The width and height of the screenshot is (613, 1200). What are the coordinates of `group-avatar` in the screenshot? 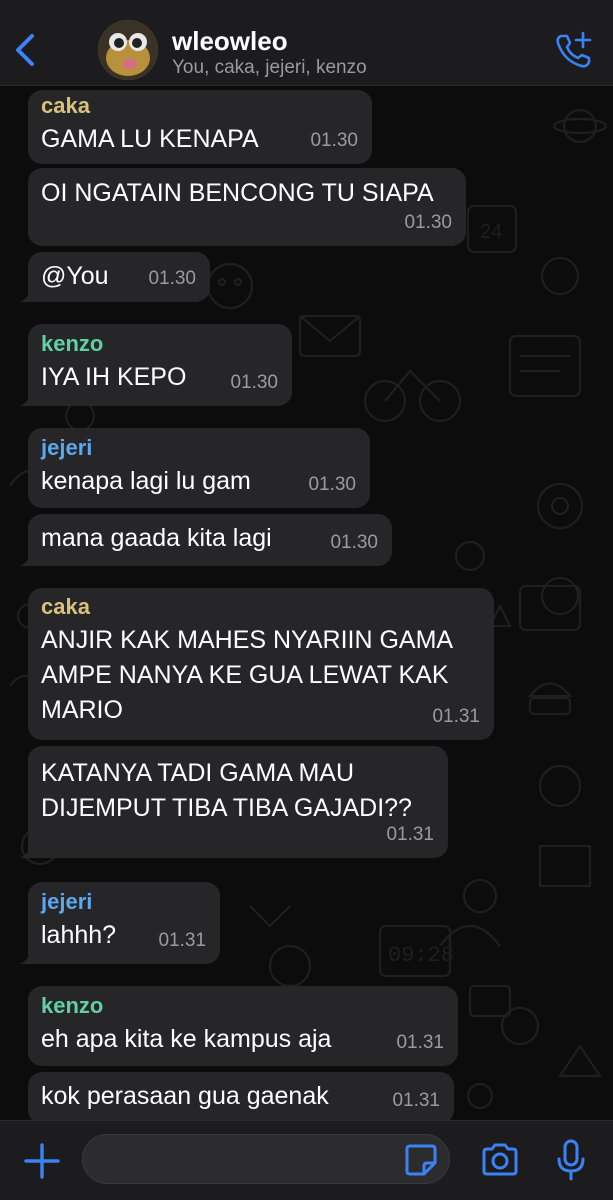 It's located at (128, 50).